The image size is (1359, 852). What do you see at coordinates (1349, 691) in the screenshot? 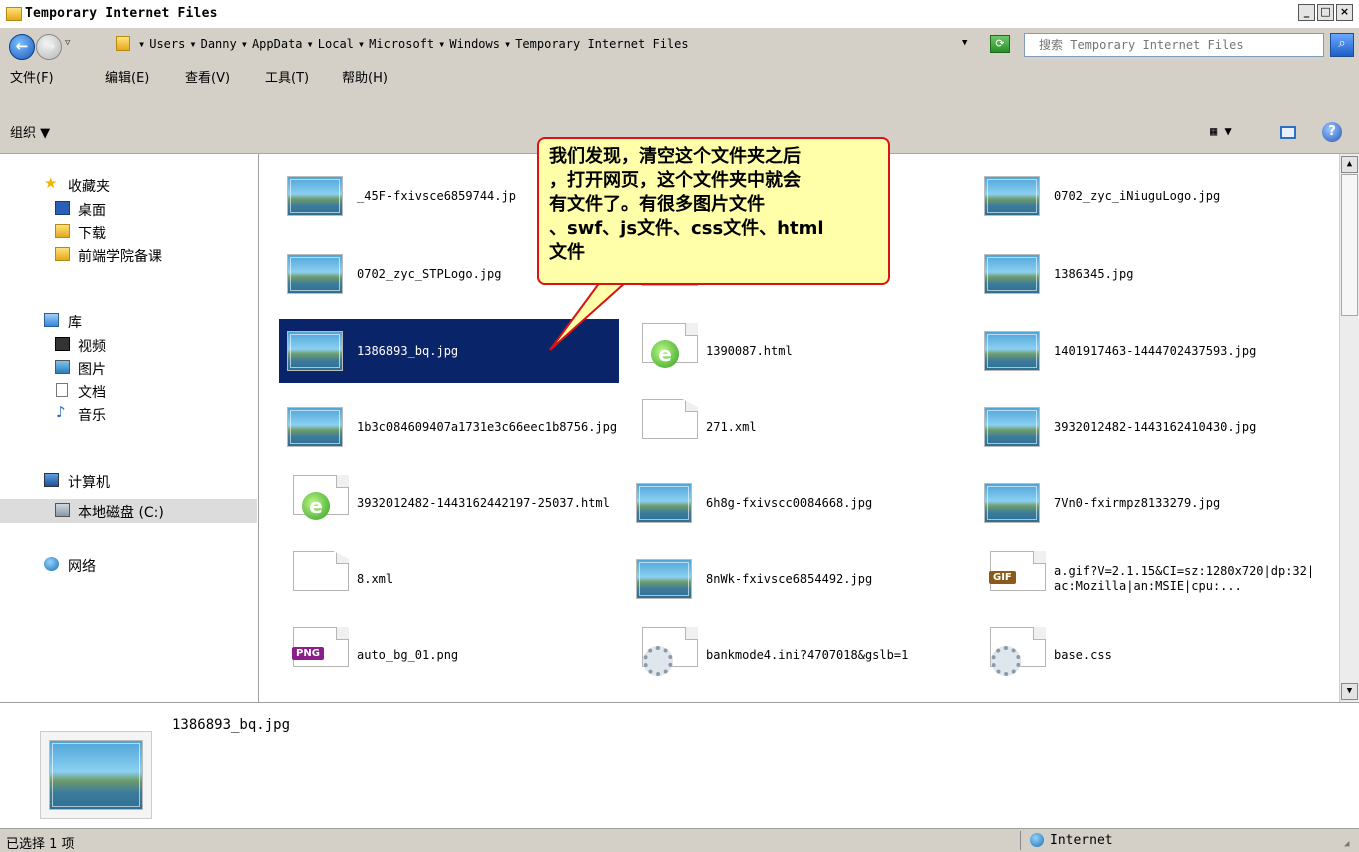
I see `scroll-down-icon: ▼` at bounding box center [1349, 691].